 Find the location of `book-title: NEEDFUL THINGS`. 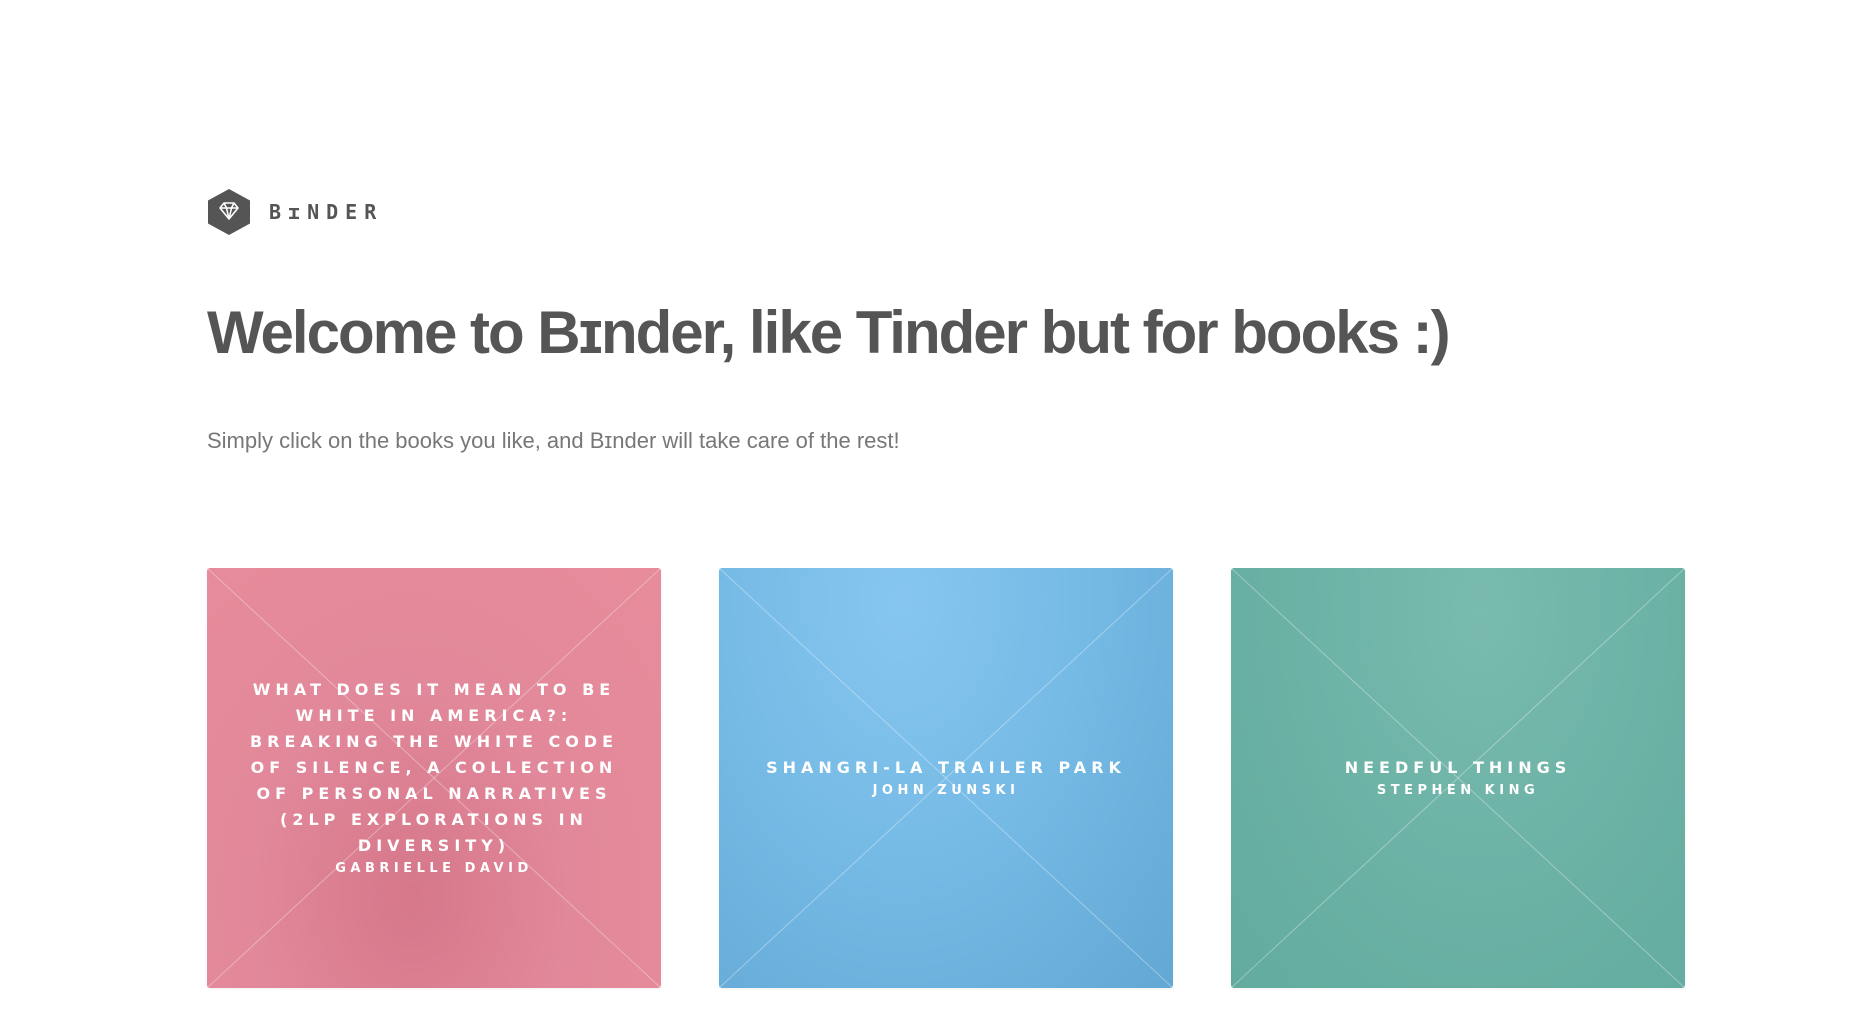

book-title: NEEDFUL THINGS is located at coordinates (1458, 767).